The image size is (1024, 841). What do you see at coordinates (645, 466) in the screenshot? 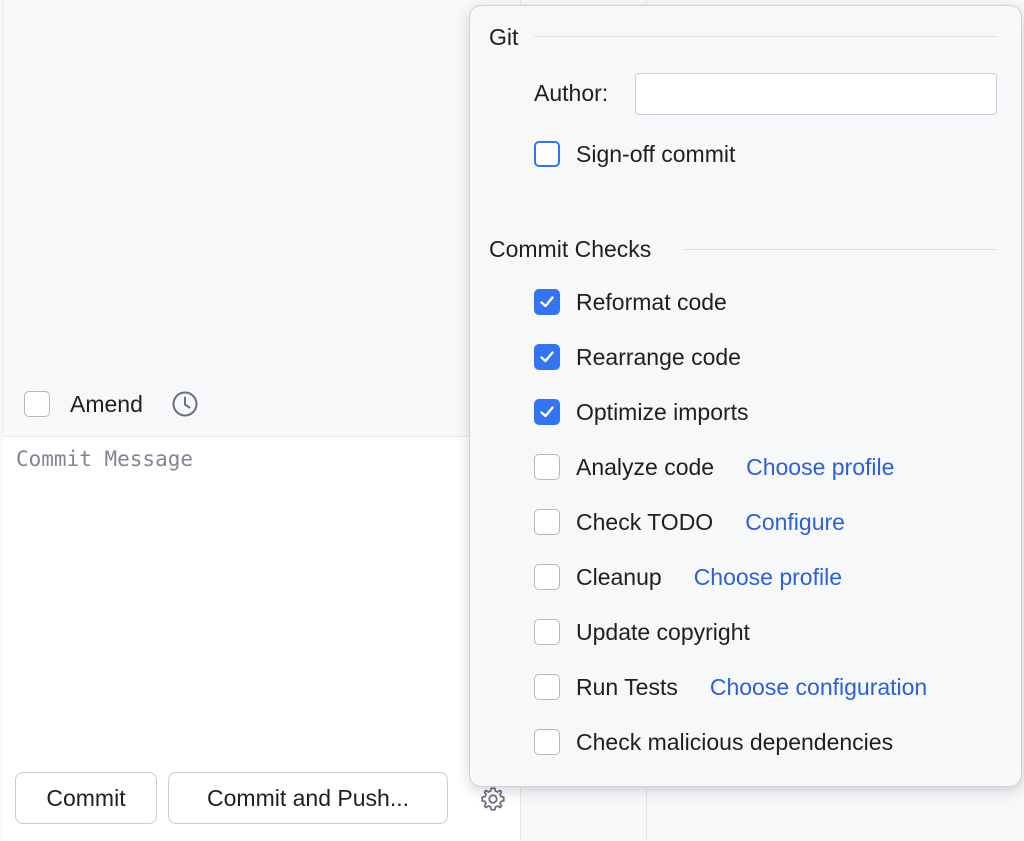
I see `check-label: Analyze code` at bounding box center [645, 466].